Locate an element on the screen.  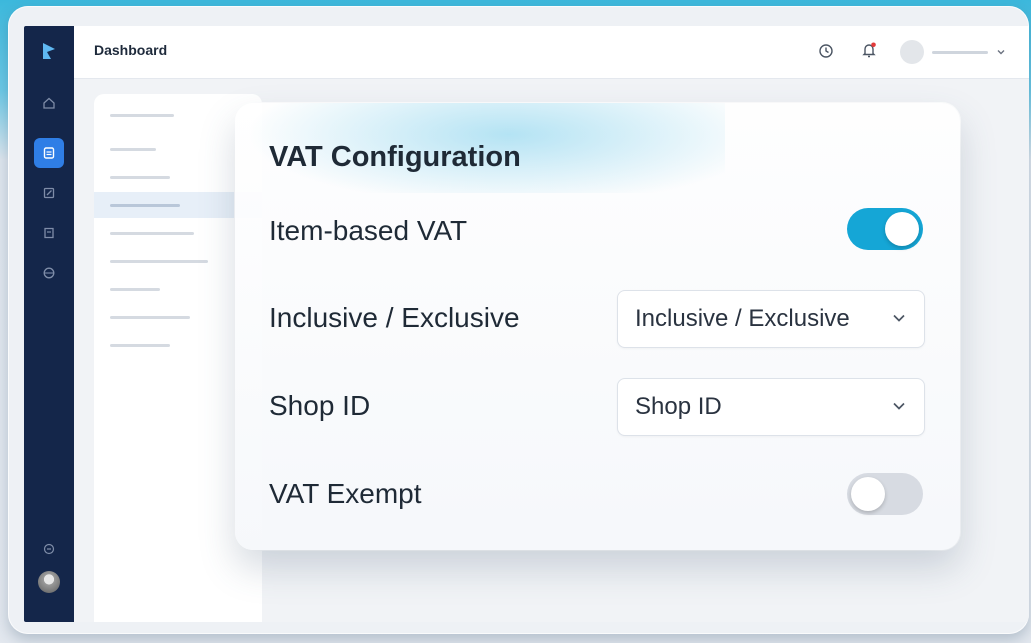
home-icon is located at coordinates (49, 103).